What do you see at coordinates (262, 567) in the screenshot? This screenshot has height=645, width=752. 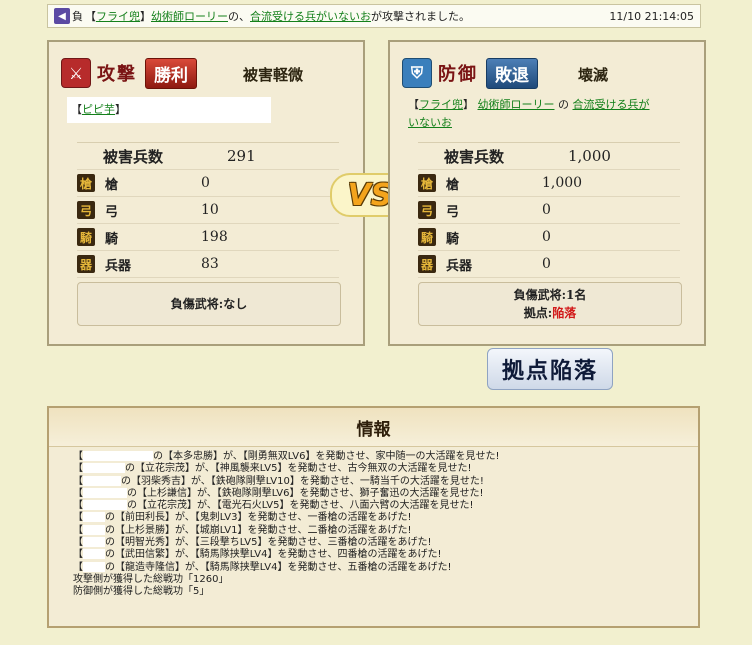 I see `log-line: 【の【龍造寺隆信】が、【騎馬隊挟撃LV4】を発動させ、五番槍の活躍をあげた!` at bounding box center [262, 567].